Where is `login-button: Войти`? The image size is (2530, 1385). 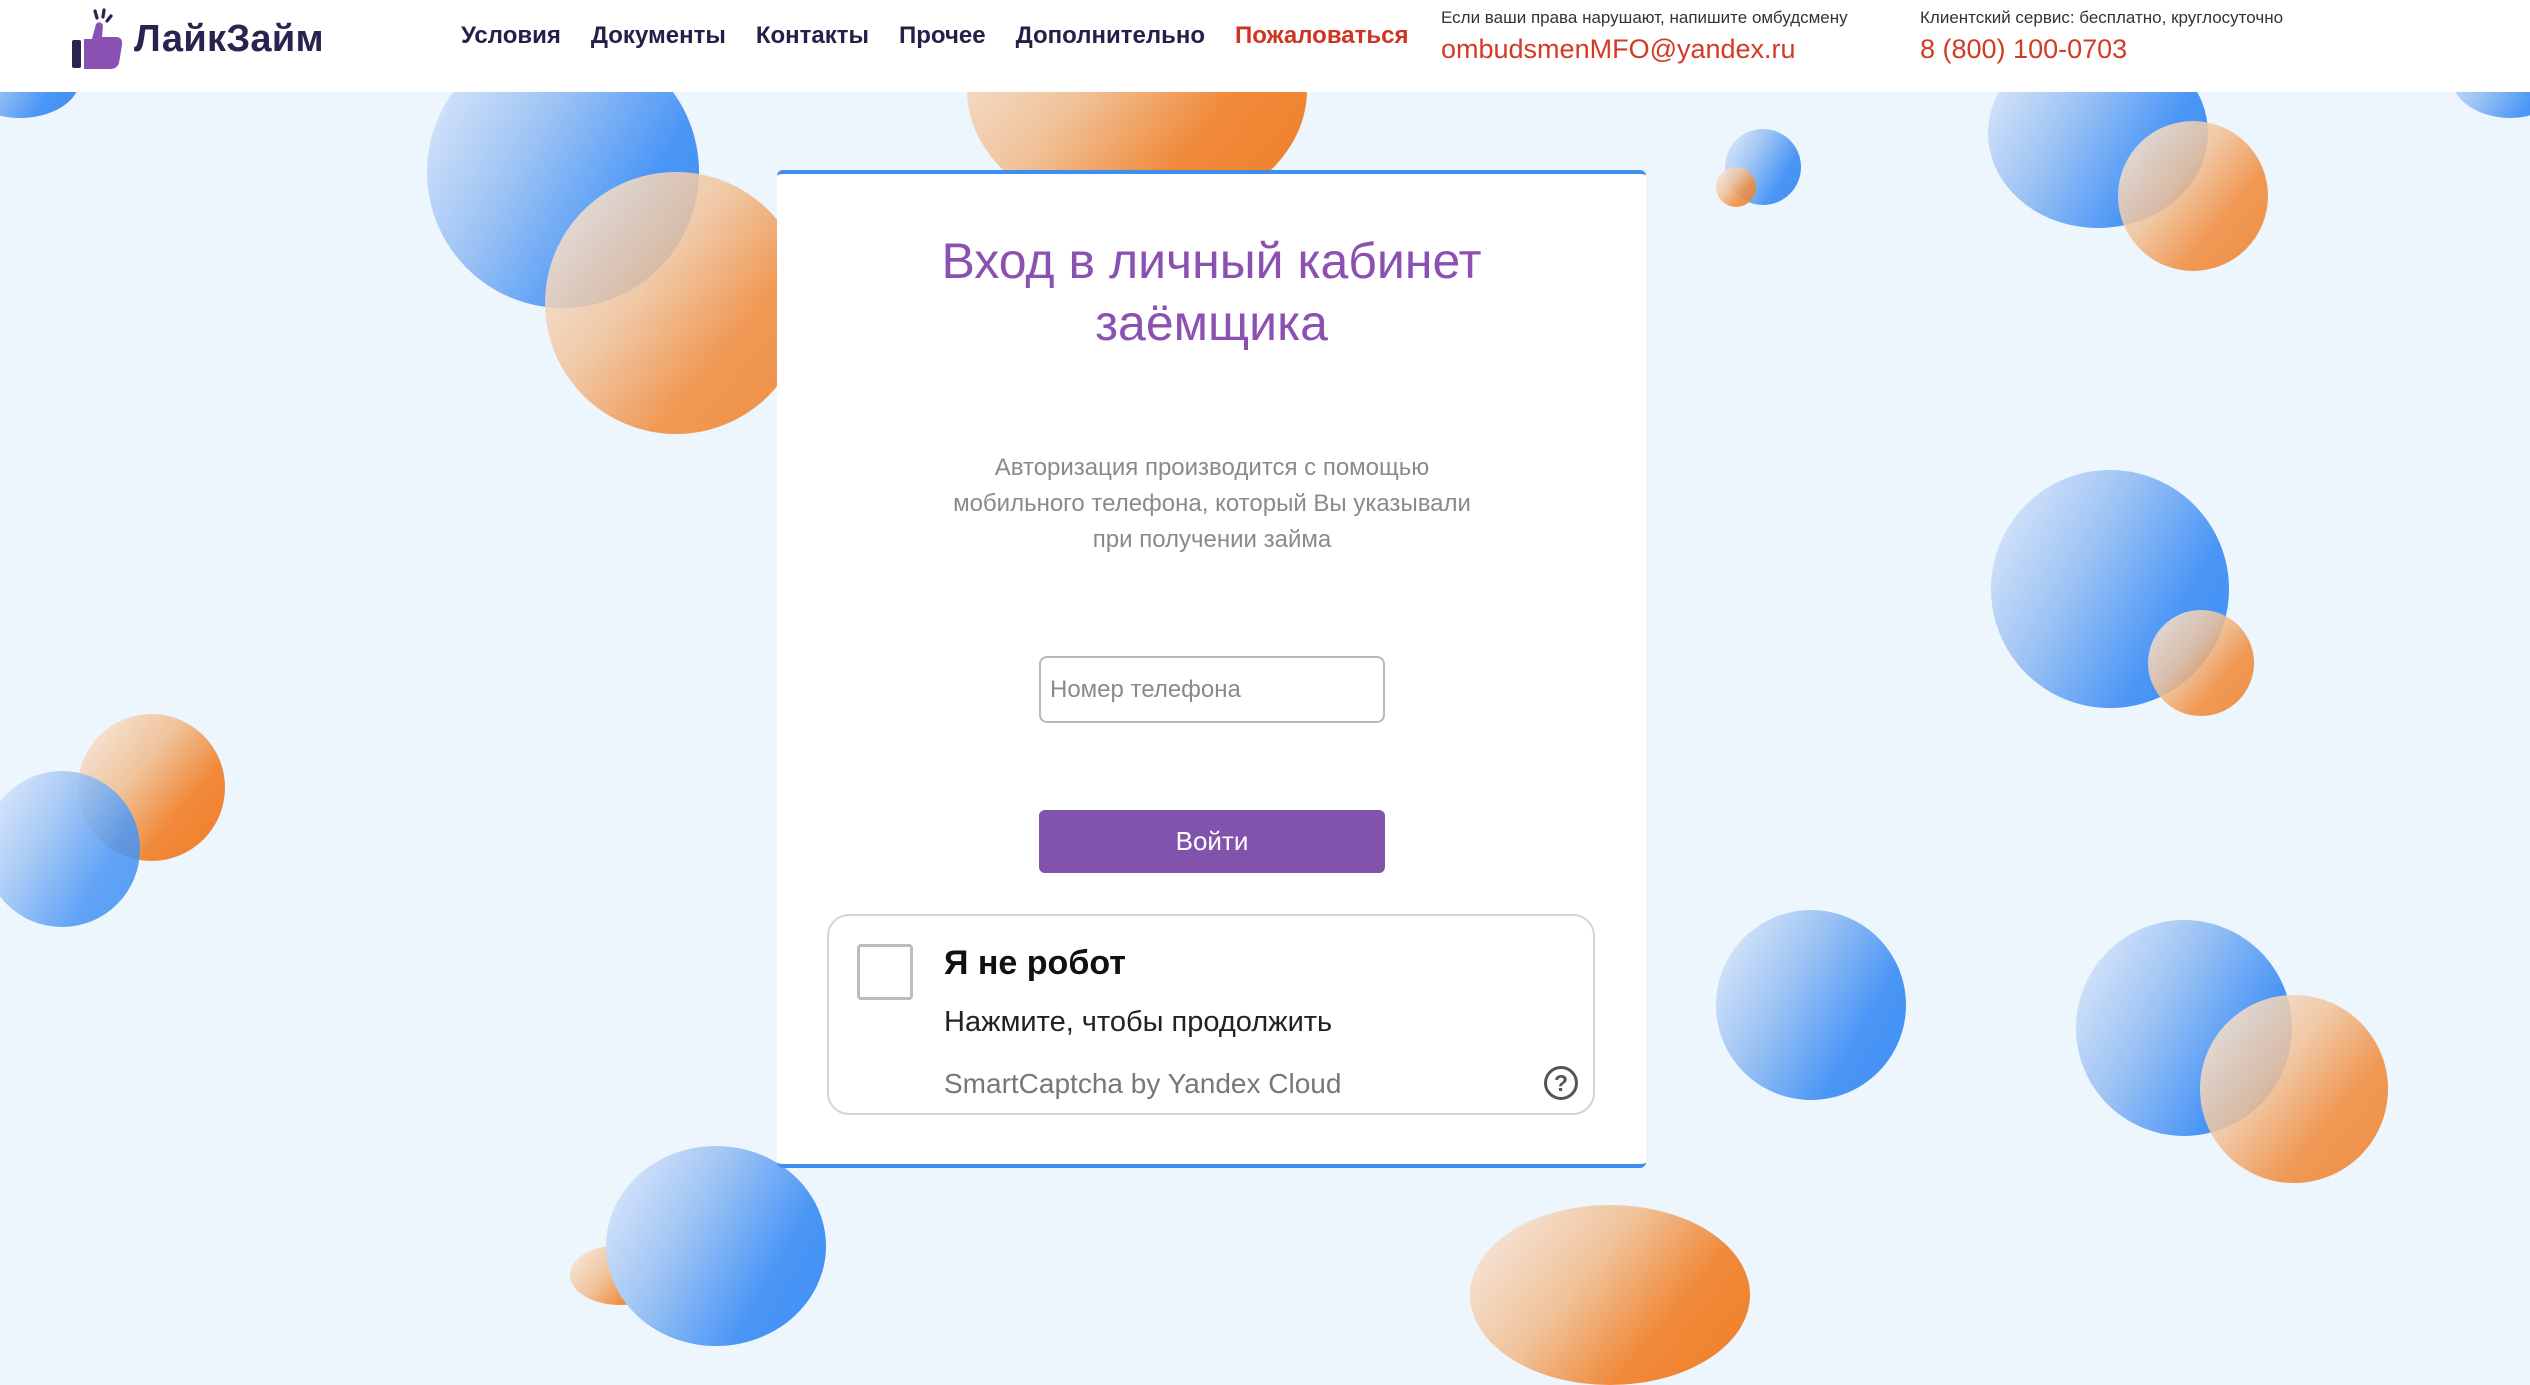
login-button: Войти is located at coordinates (1212, 841).